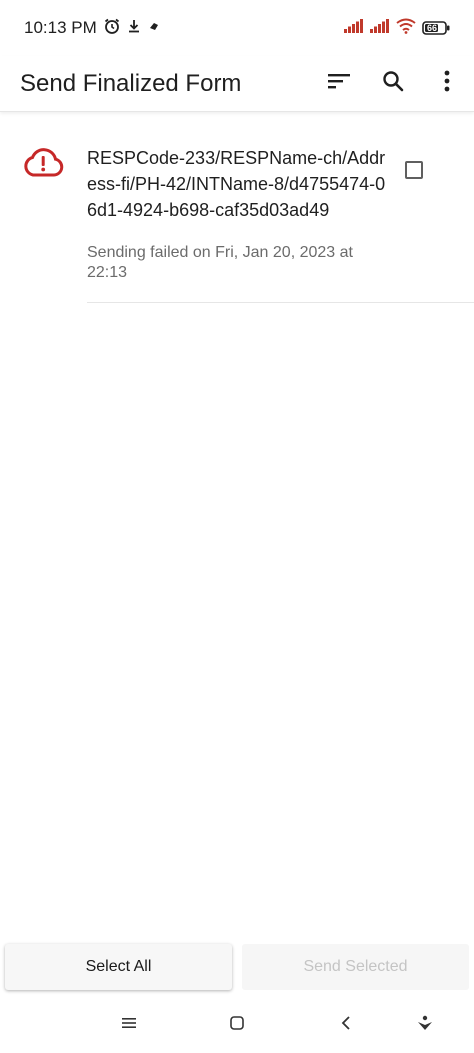  Describe the element at coordinates (406, 28) in the screenshot. I see `wifi-icon` at that location.